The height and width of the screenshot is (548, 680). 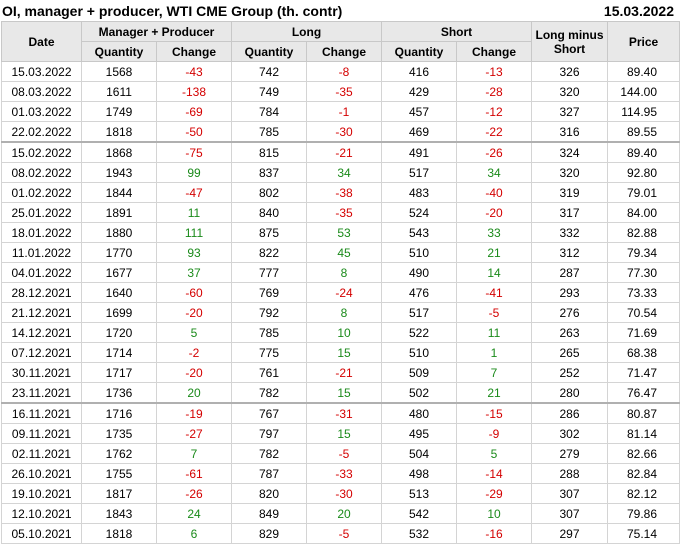 I want to click on table-row: 02.11.2021 1762 7 782 -5 504 5 279 82.66, so click(x=340, y=453).